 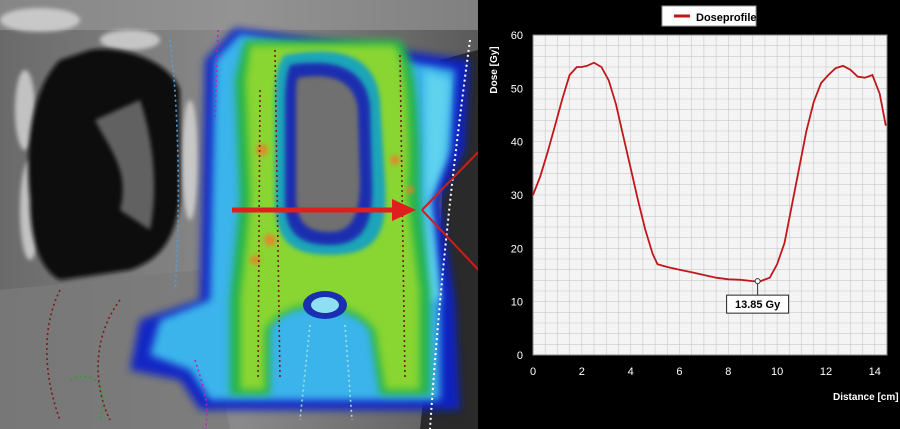 I want to click on x-tick-label: 0, so click(x=533, y=372).